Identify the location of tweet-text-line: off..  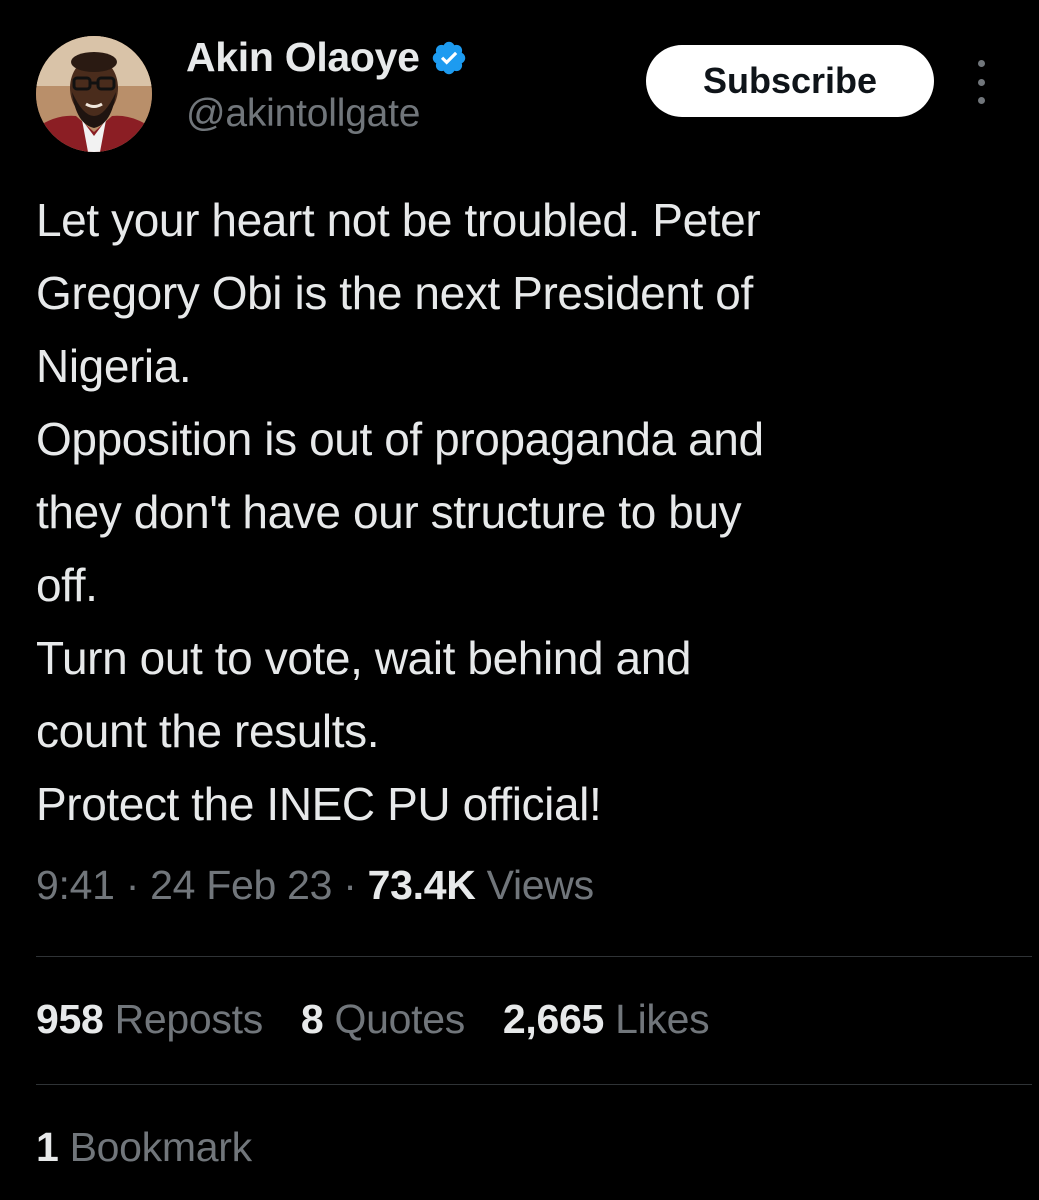
(67, 585).